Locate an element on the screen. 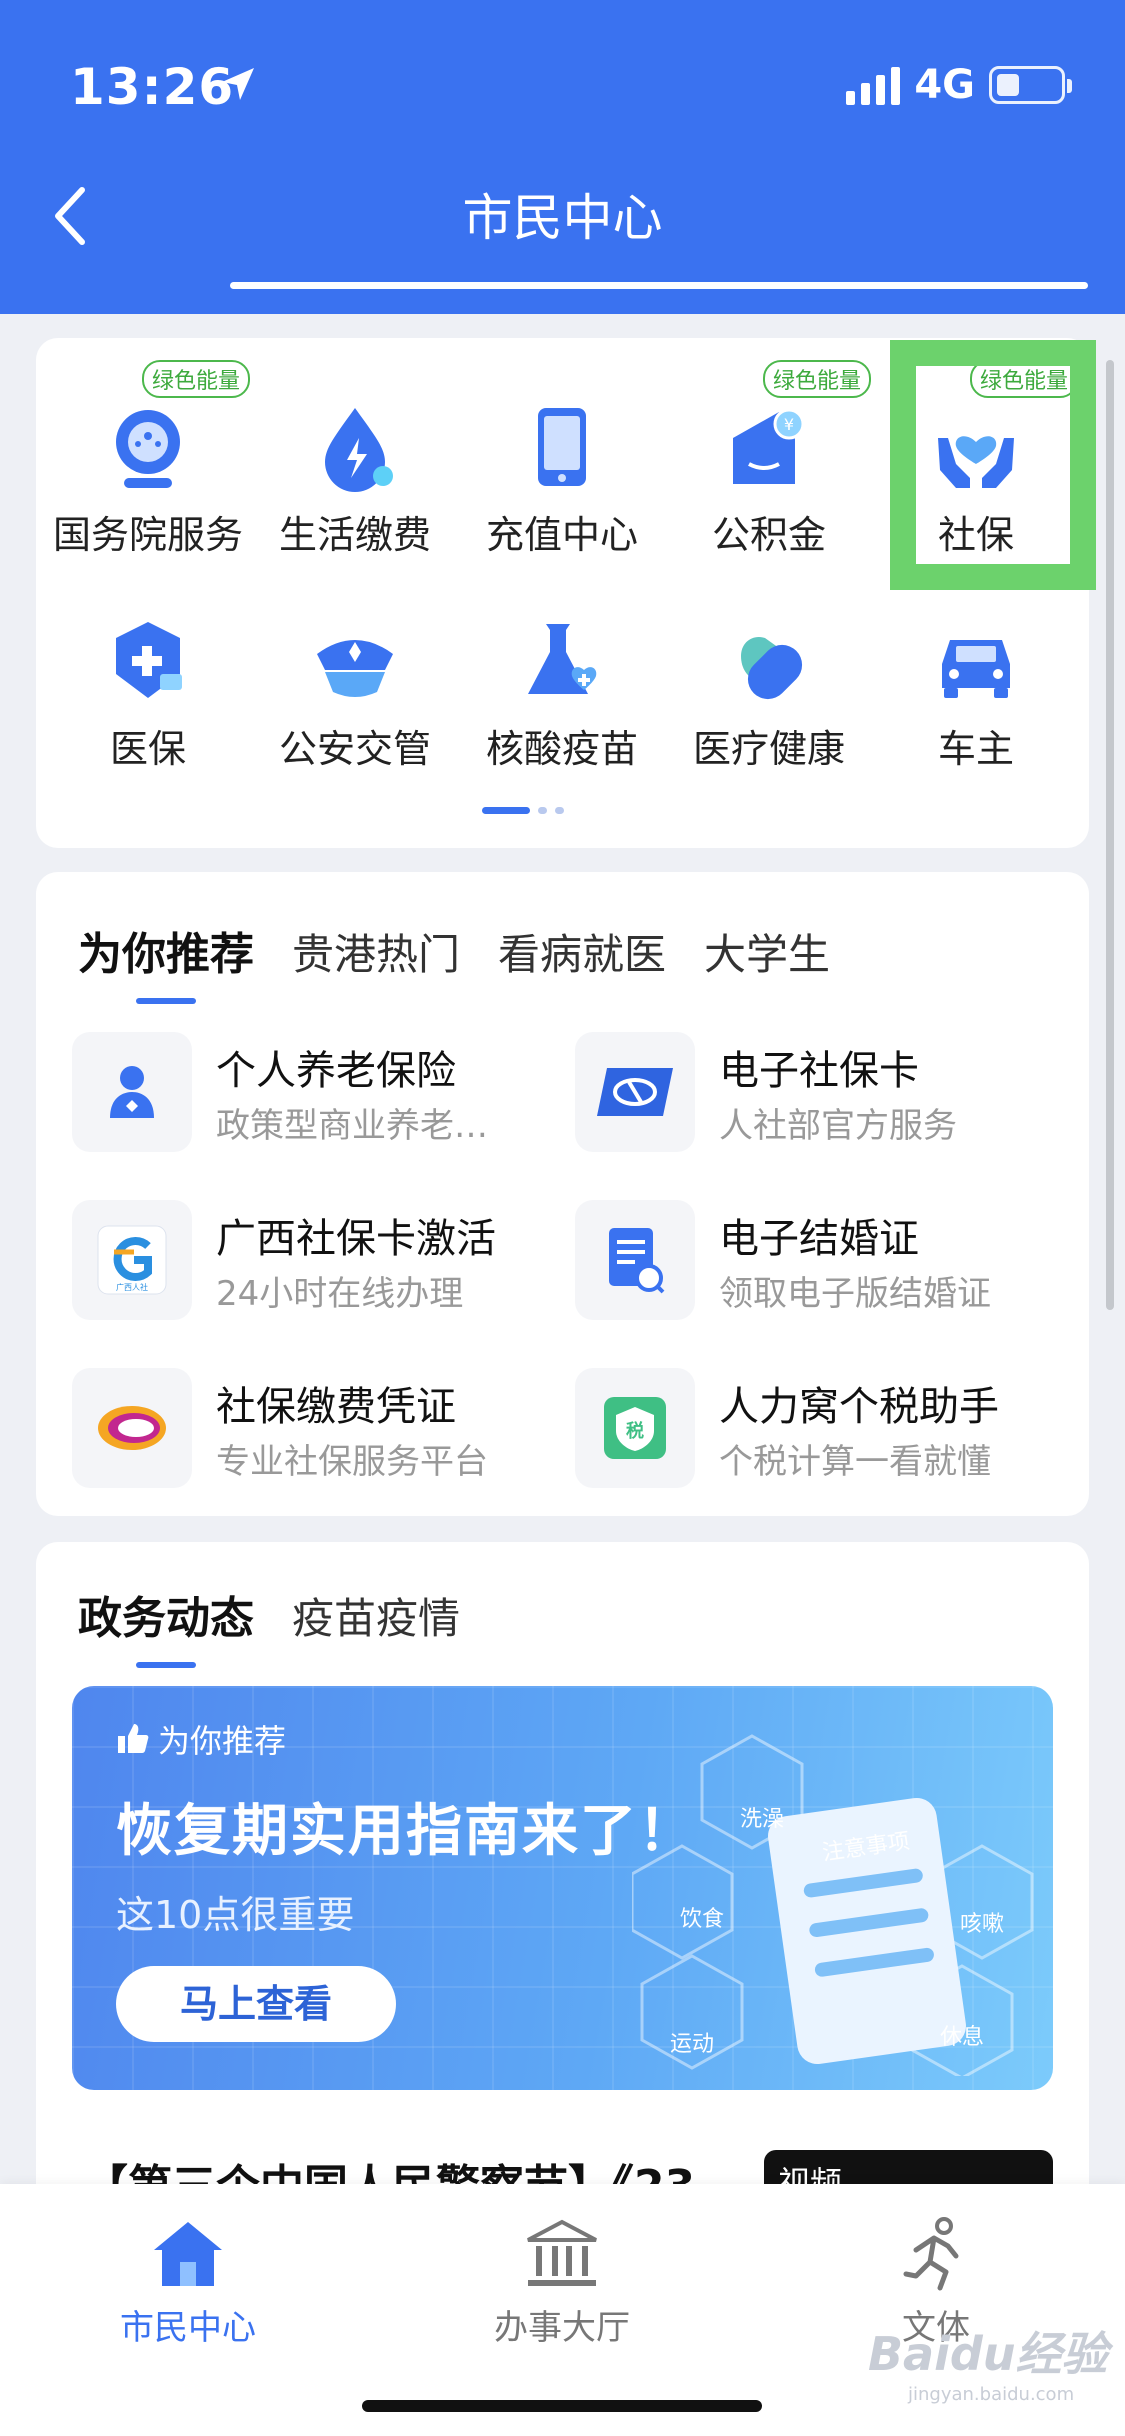 Image resolution: width=1125 pixels, height=2436 pixels. rec-subtitle: 专业社保服务平台 is located at coordinates (352, 1462).